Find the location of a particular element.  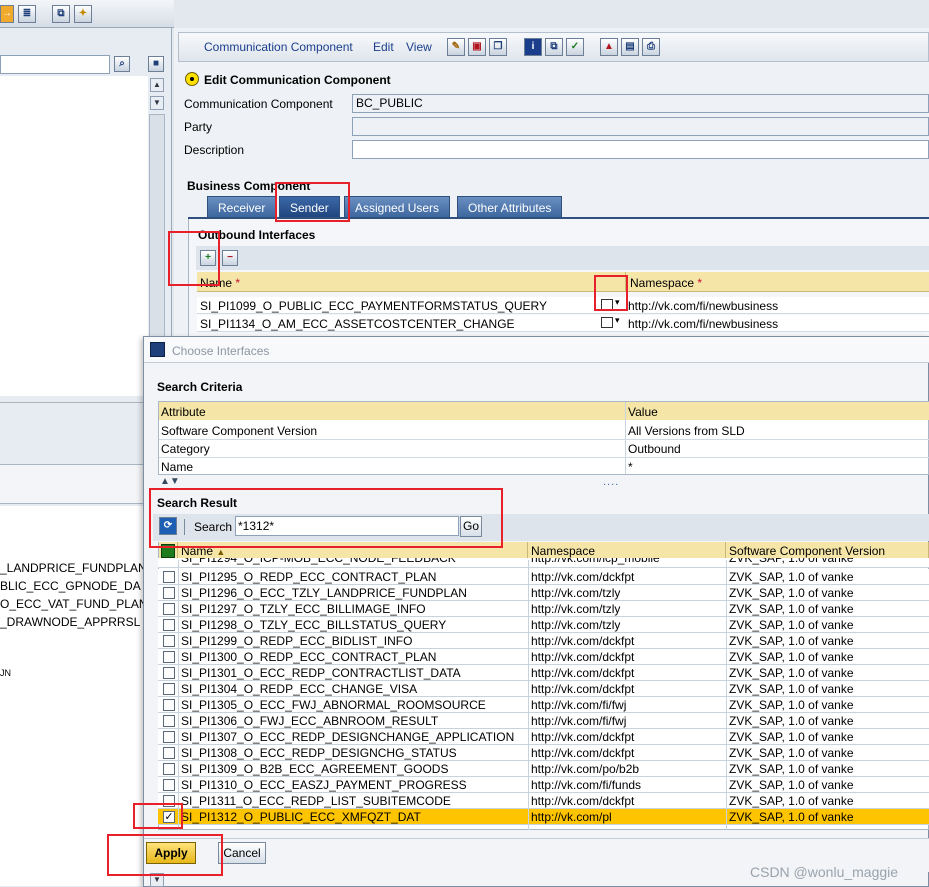

left-list-item: O_ECC_VAT_FUND_PLAN is located at coordinates (74, 604).